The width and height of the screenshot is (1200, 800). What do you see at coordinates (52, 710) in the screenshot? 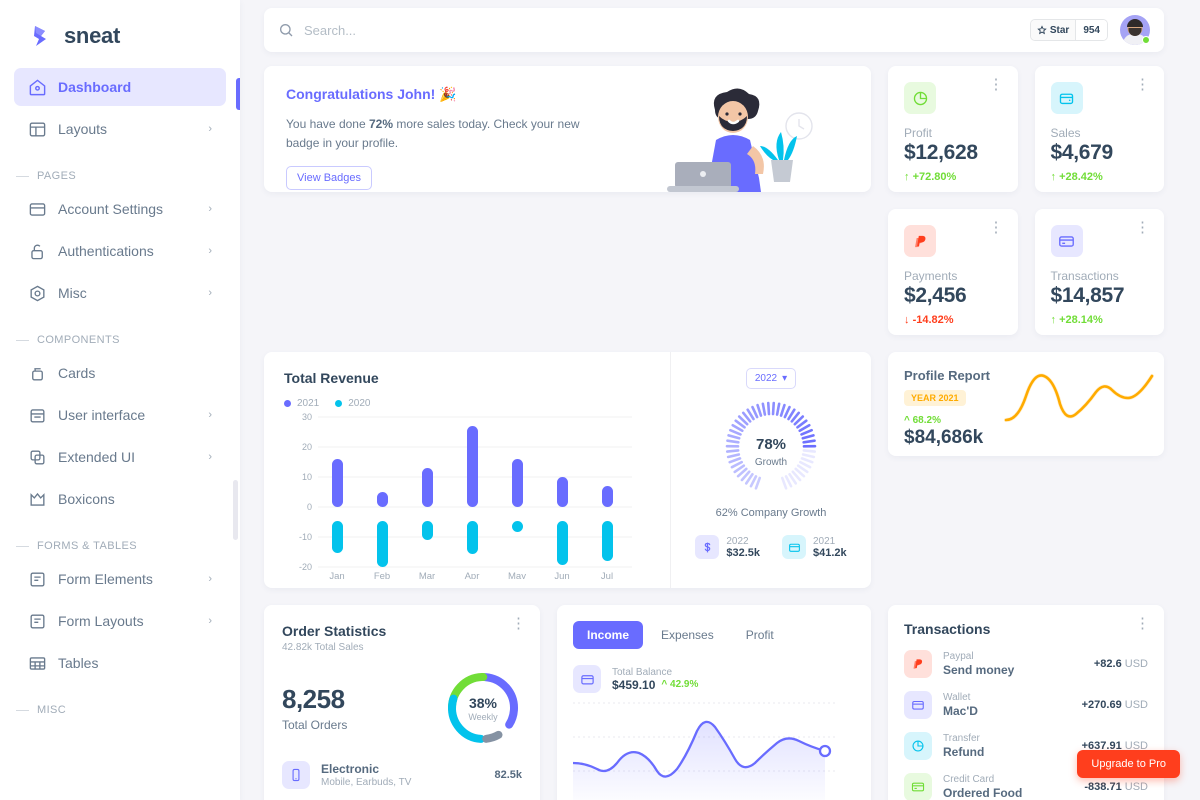
I see `section-label: MISC` at bounding box center [52, 710].